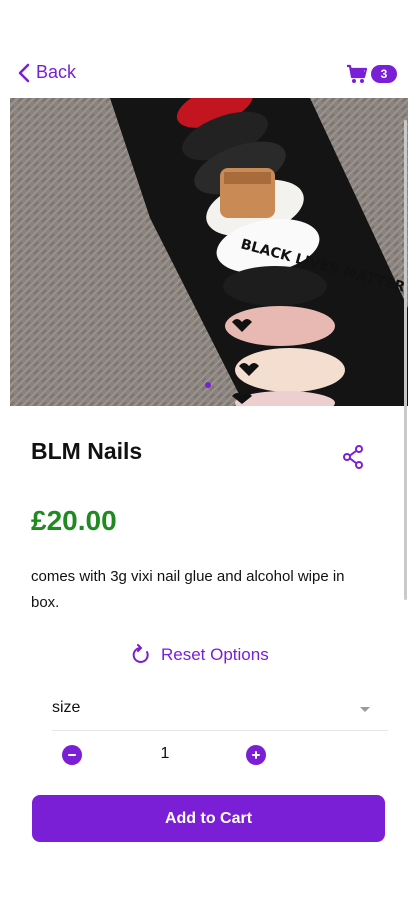 Image resolution: width=417 pixels, height=900 pixels. What do you see at coordinates (56, 72) in the screenshot?
I see `back-label: Back` at bounding box center [56, 72].